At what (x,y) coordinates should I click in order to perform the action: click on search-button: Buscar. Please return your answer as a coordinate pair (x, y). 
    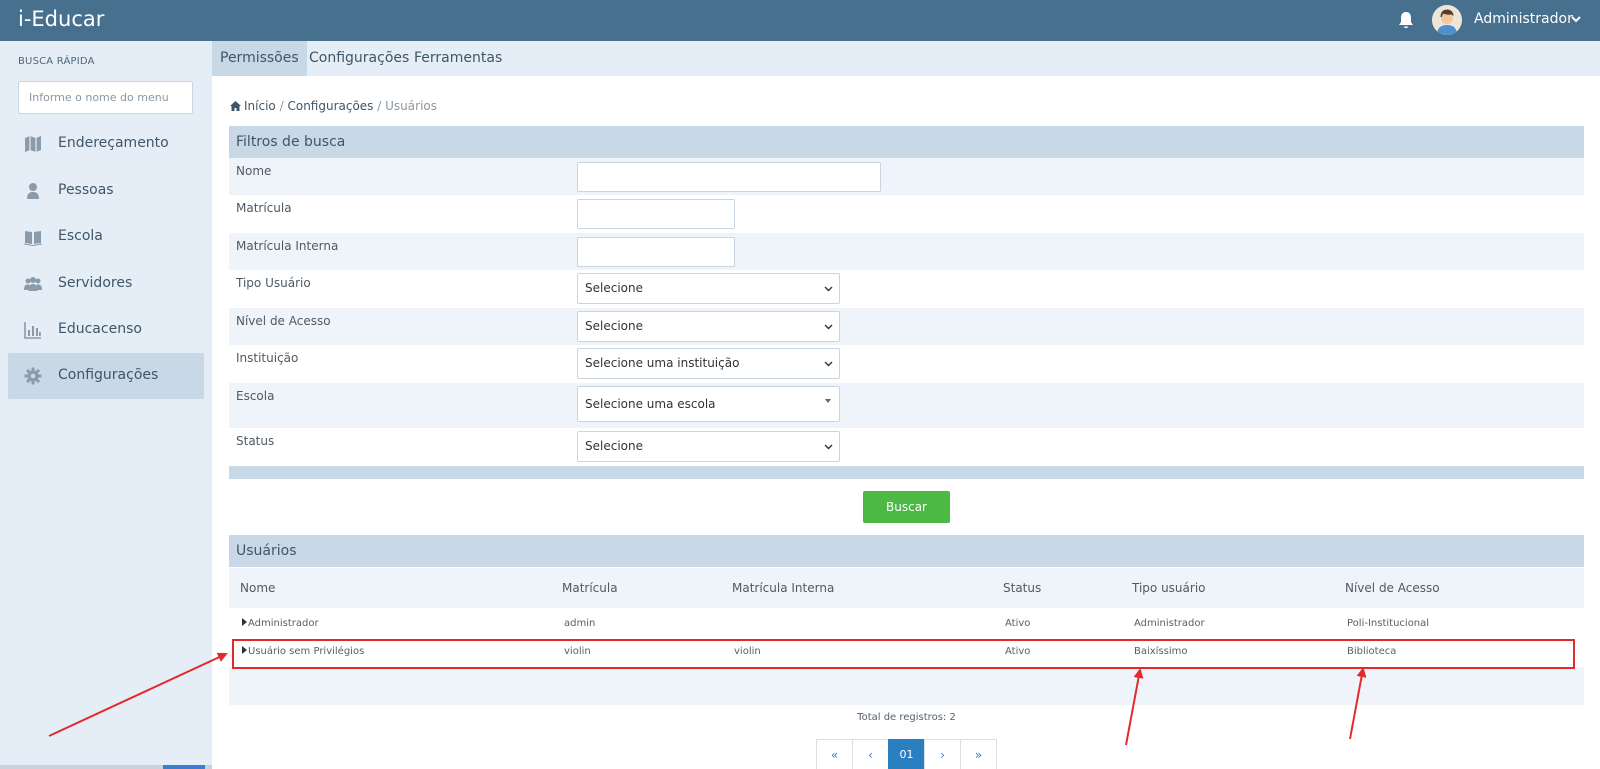
    Looking at the image, I should click on (906, 507).